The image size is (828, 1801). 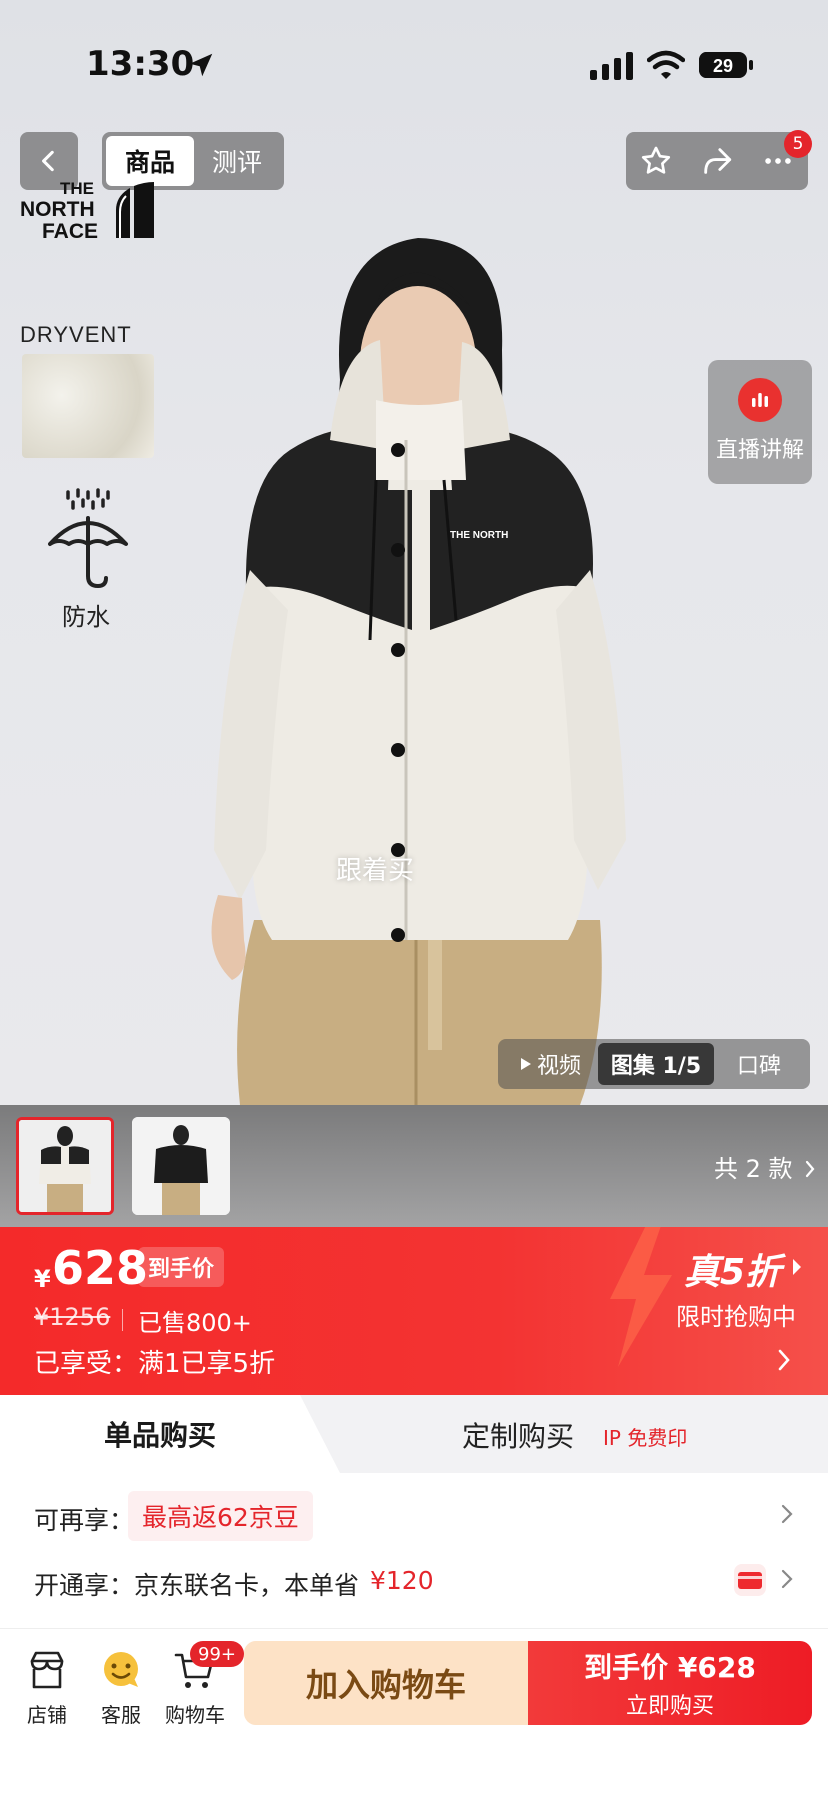 What do you see at coordinates (47, 1692) in the screenshot?
I see `nav-store: 店铺` at bounding box center [47, 1692].